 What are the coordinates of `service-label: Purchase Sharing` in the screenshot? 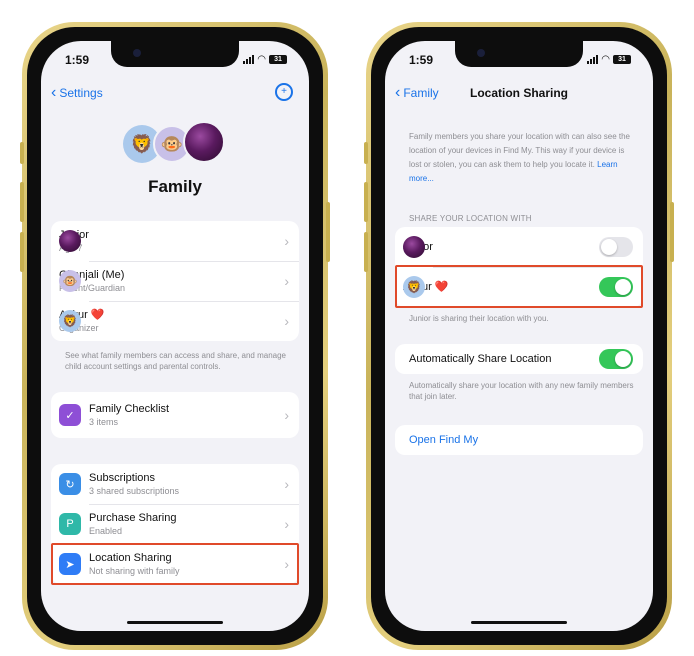 It's located at (133, 517).